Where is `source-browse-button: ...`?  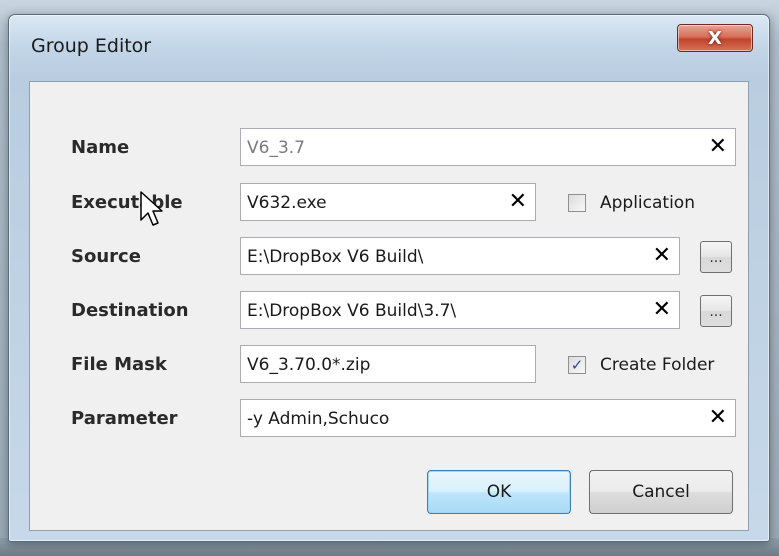 source-browse-button: ... is located at coordinates (716, 257).